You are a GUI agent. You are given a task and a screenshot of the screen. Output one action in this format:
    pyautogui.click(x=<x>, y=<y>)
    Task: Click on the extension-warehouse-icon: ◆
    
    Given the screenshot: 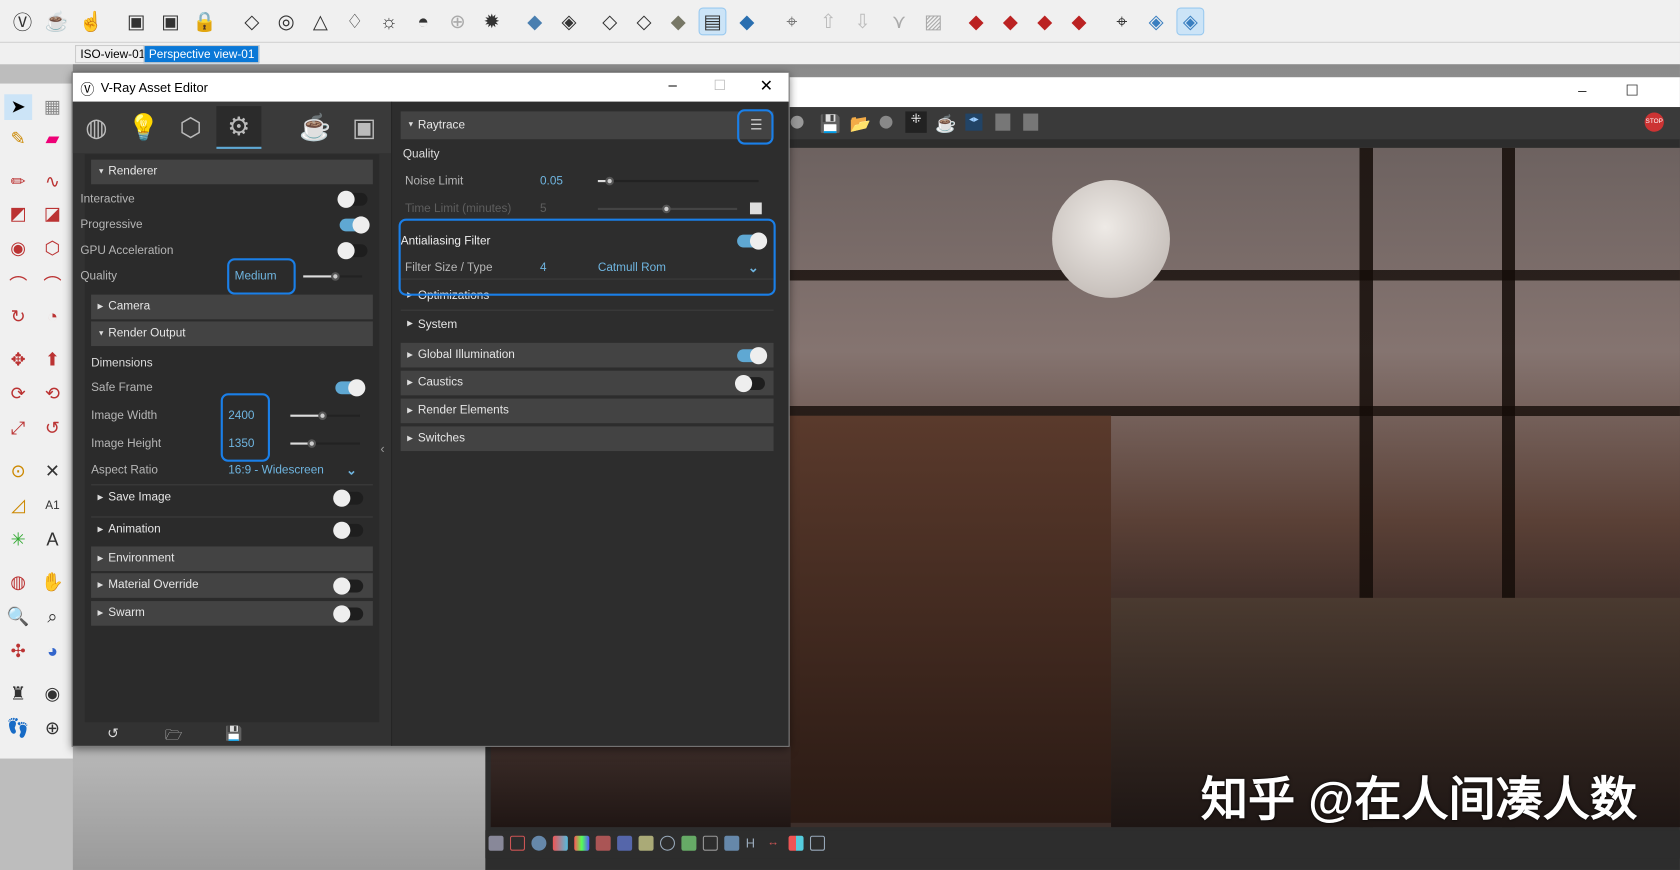 What is the action you would take?
    pyautogui.click(x=1079, y=21)
    